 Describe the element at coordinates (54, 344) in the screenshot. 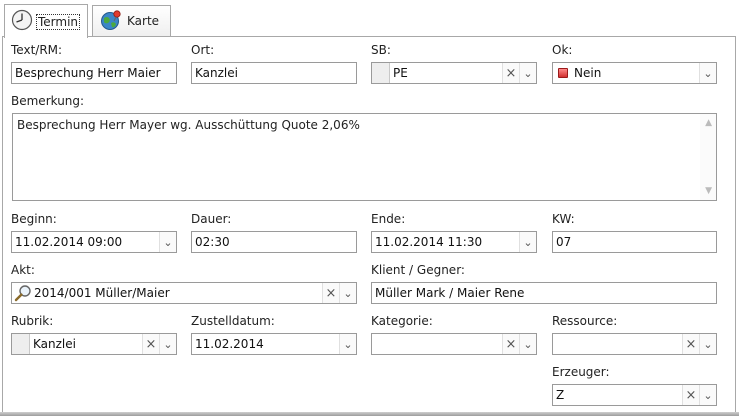

I see `rubrik-value: Kanzlei` at that location.